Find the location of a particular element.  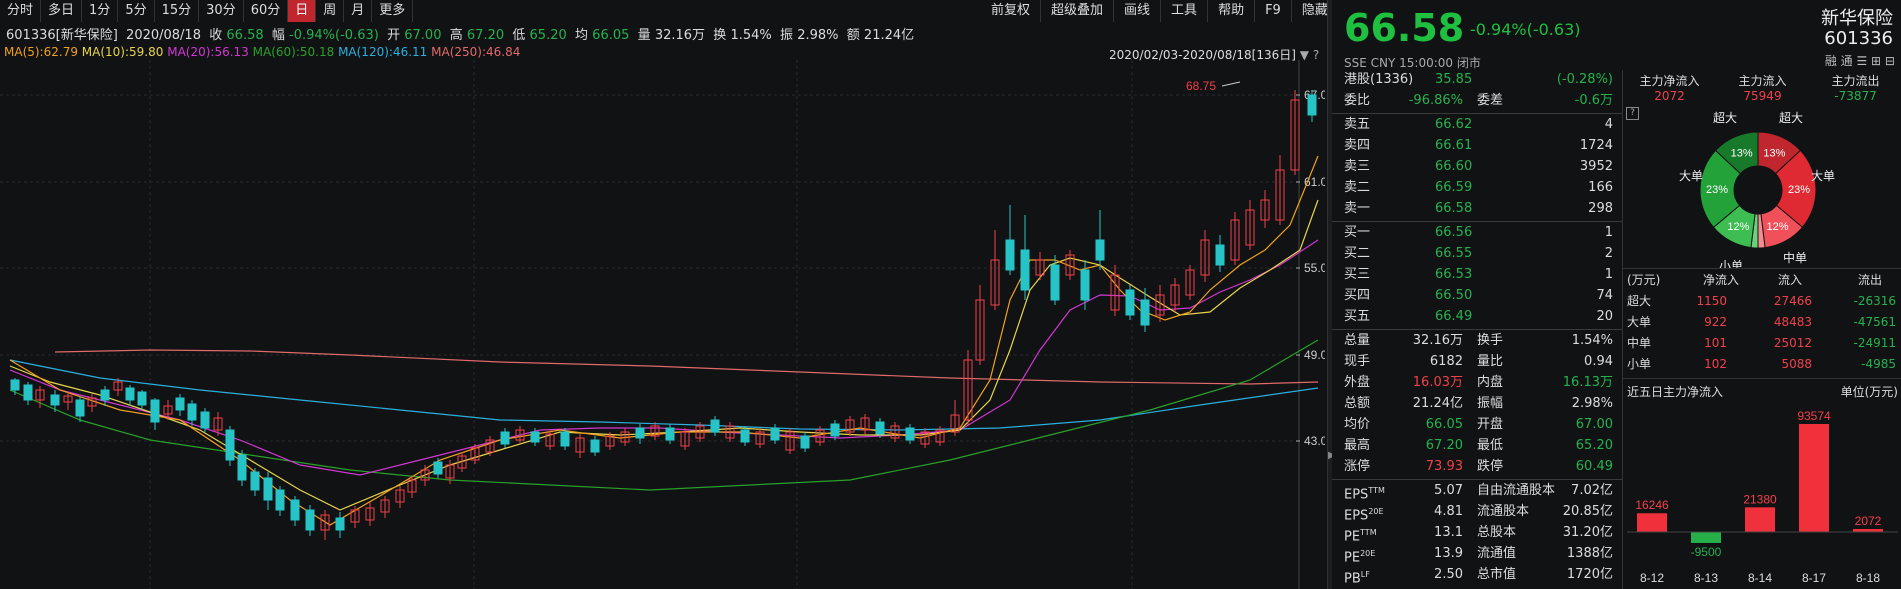

ask-row: 卖五 66.62 4 is located at coordinates (1477, 125).